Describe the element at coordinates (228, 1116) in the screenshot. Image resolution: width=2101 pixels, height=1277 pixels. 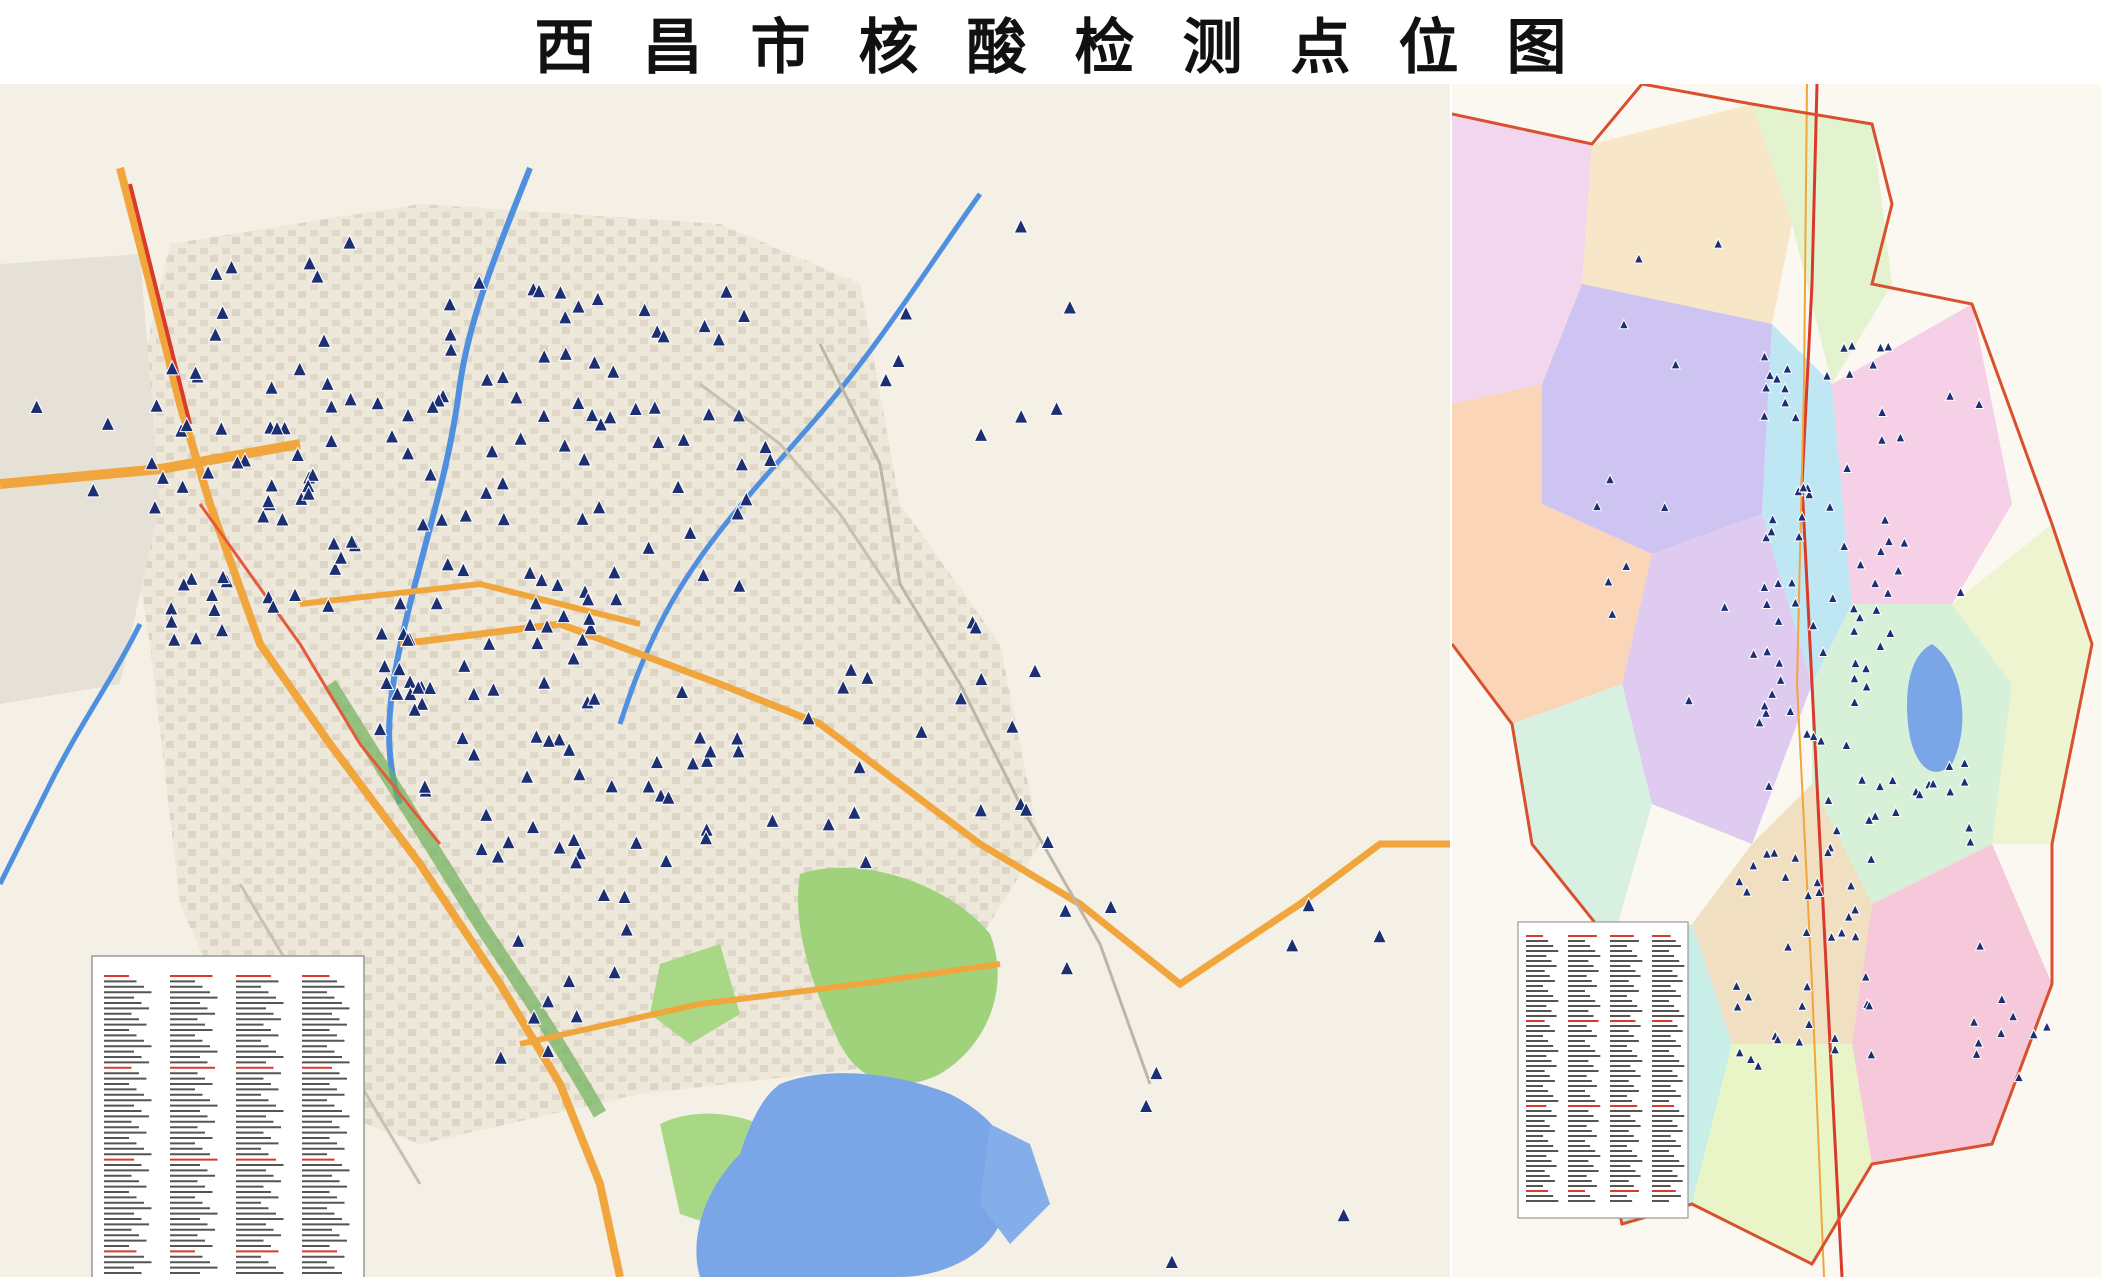
I see `legend-box` at that location.